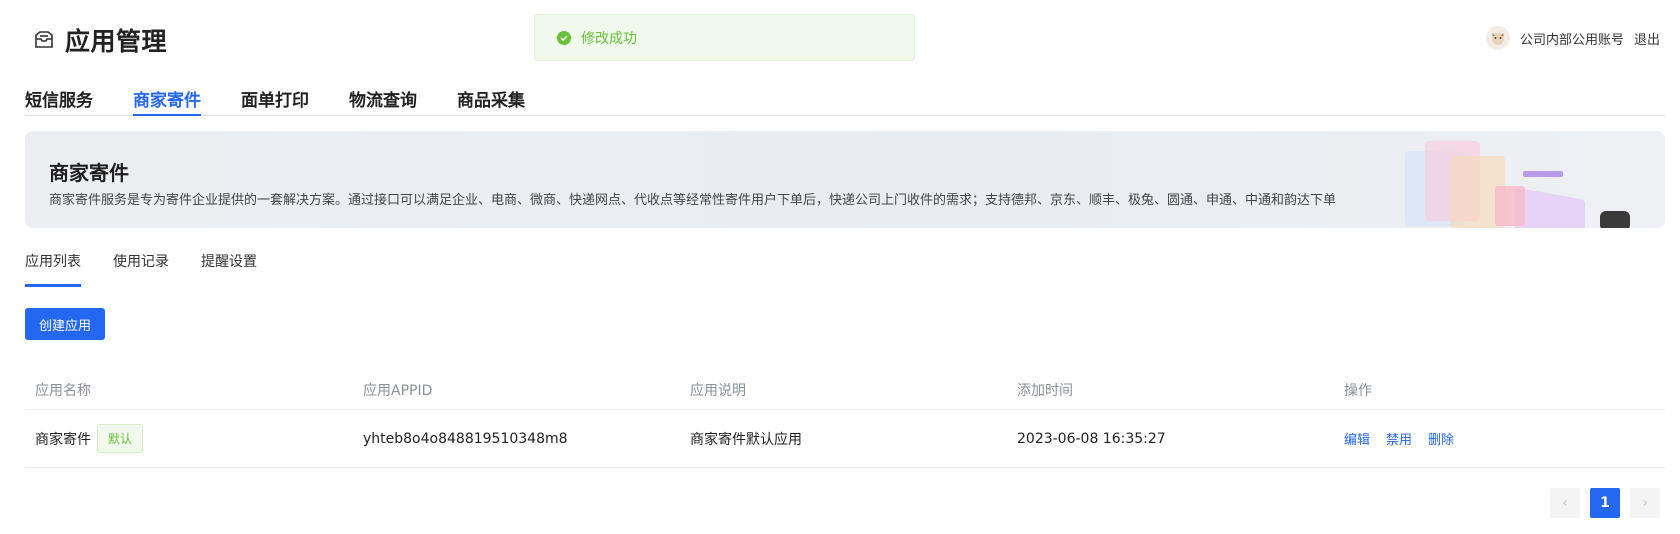 This screenshot has height=534, width=1680. Describe the element at coordinates (44, 40) in the screenshot. I see `inbox-icon` at that location.